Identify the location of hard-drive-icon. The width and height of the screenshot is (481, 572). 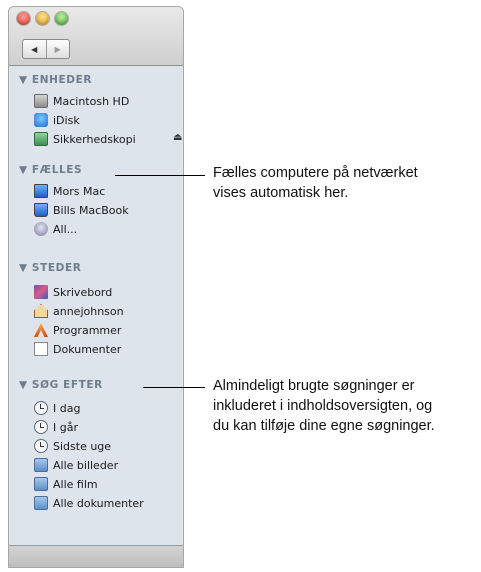
(41, 101).